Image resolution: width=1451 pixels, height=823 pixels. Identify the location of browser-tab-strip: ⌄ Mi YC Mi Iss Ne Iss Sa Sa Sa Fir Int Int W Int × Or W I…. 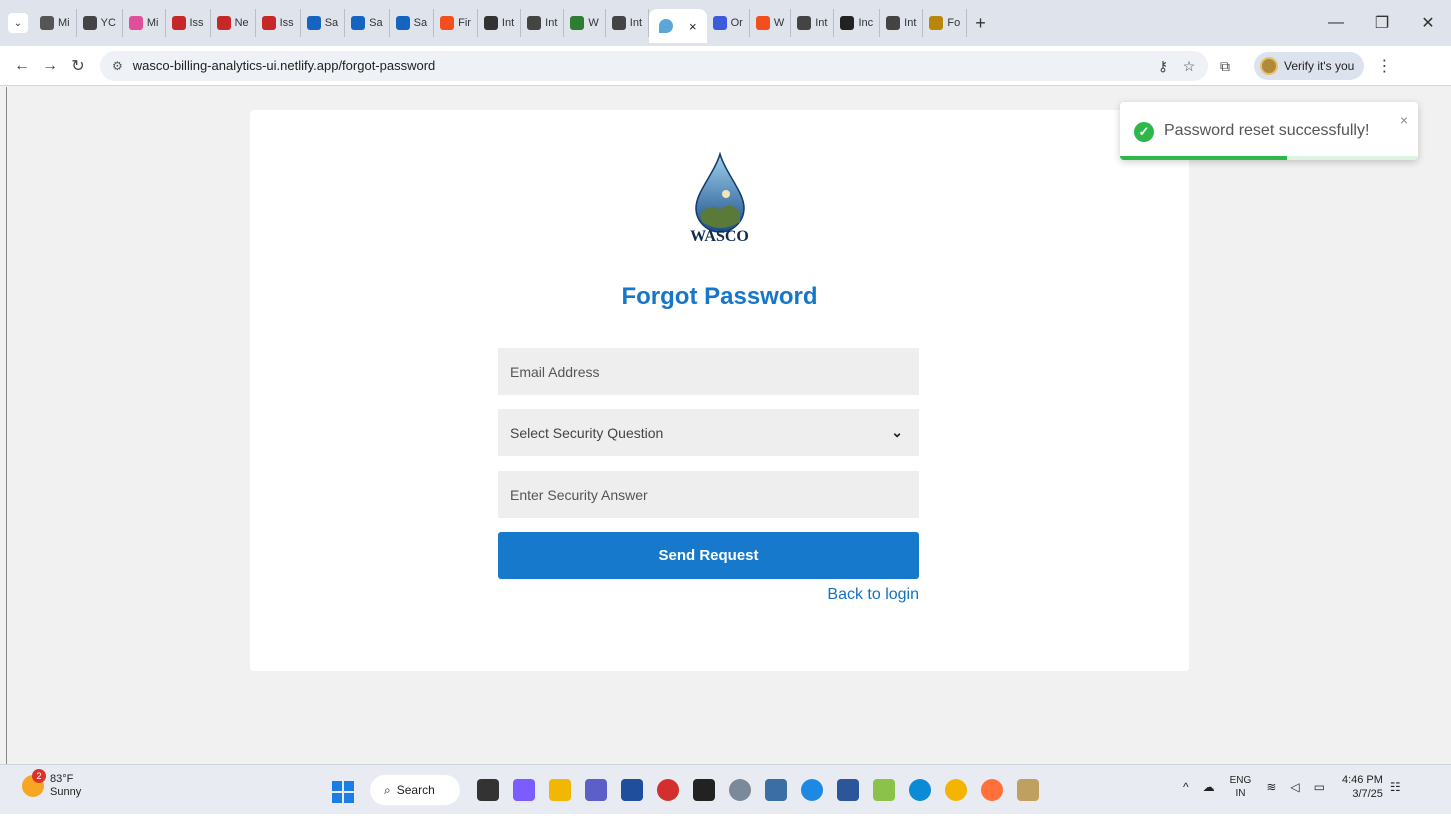
(725, 23).